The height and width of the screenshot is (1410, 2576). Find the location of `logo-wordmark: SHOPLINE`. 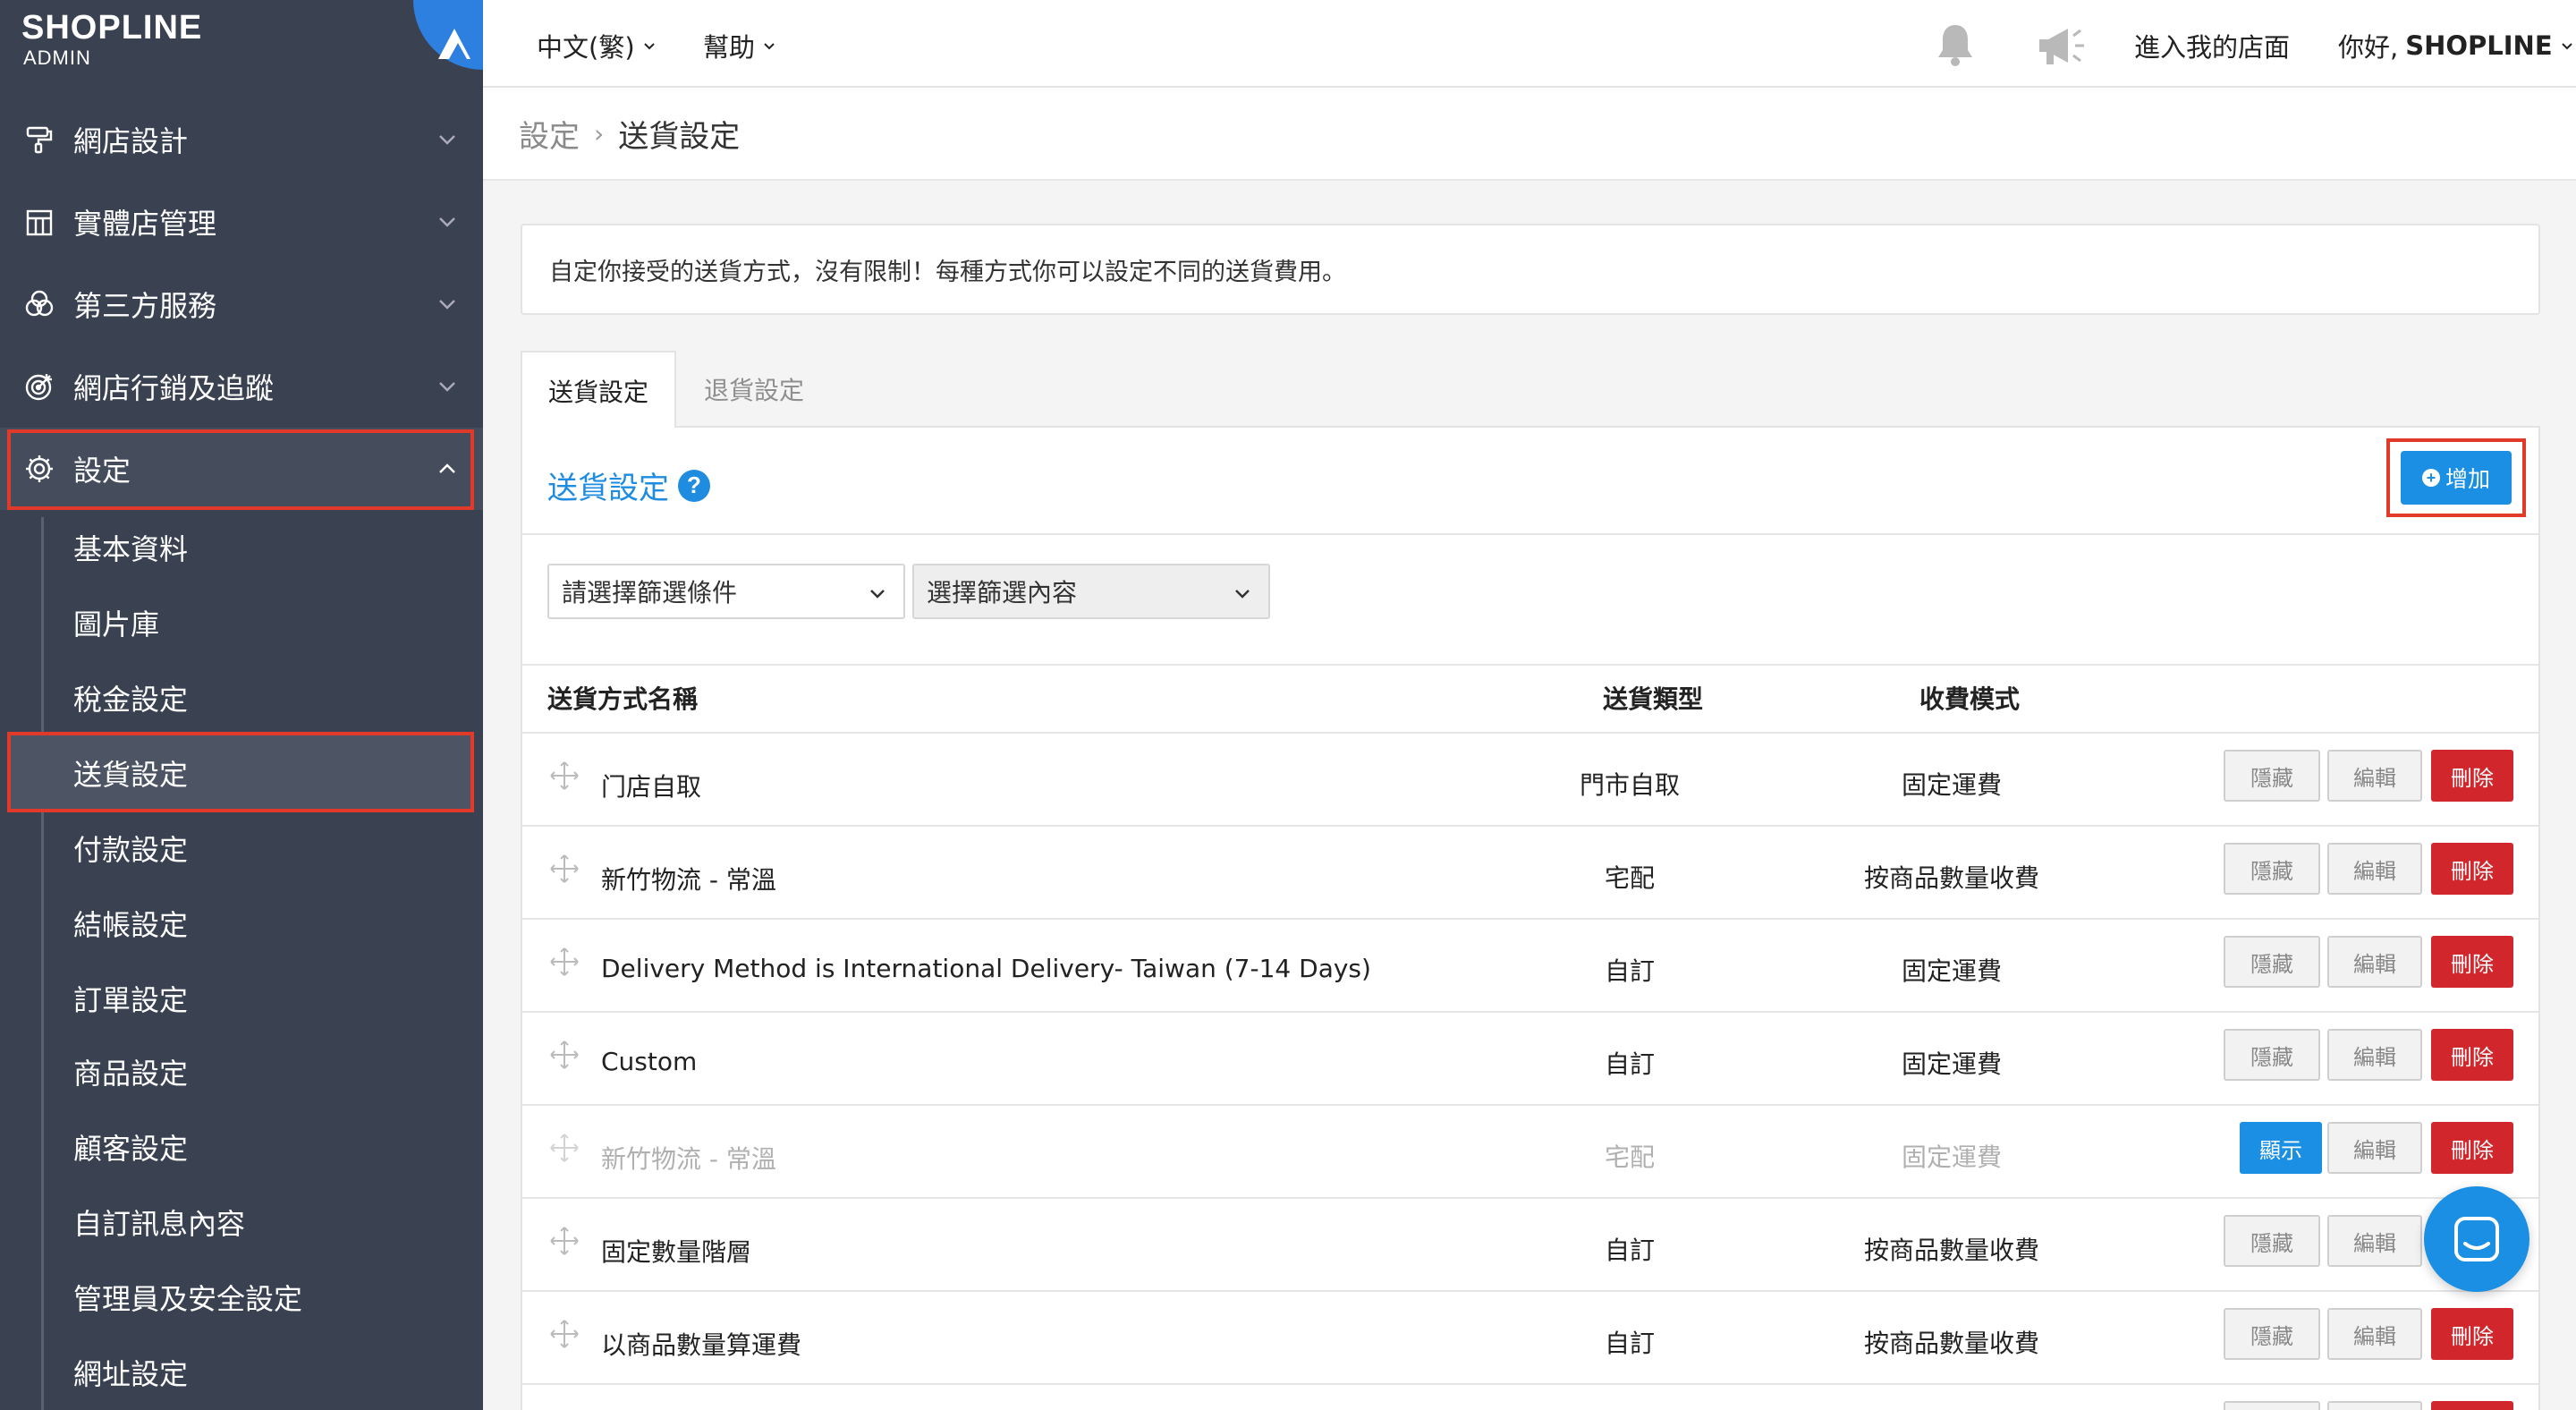

logo-wordmark: SHOPLINE is located at coordinates (112, 28).